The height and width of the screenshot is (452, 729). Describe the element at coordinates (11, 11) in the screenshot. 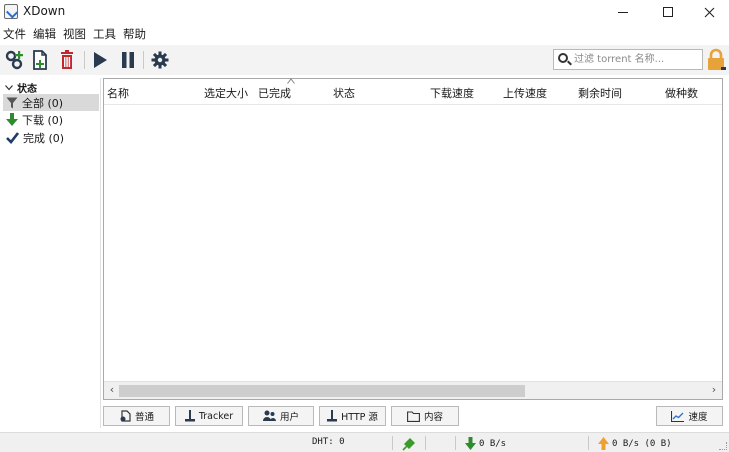

I see `app-icon` at that location.